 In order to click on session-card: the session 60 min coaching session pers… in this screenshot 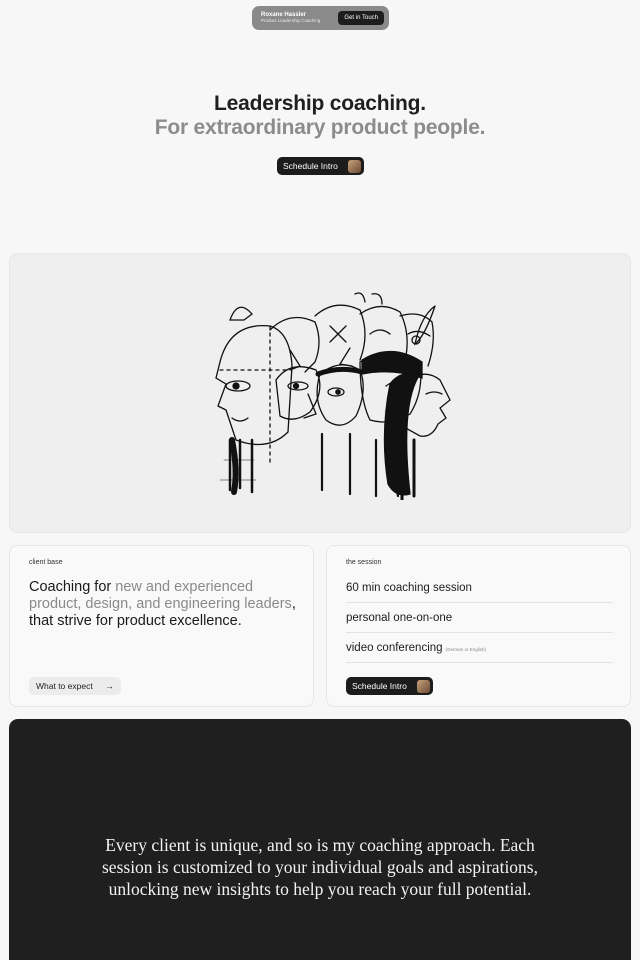, I will do `click(478, 626)`.